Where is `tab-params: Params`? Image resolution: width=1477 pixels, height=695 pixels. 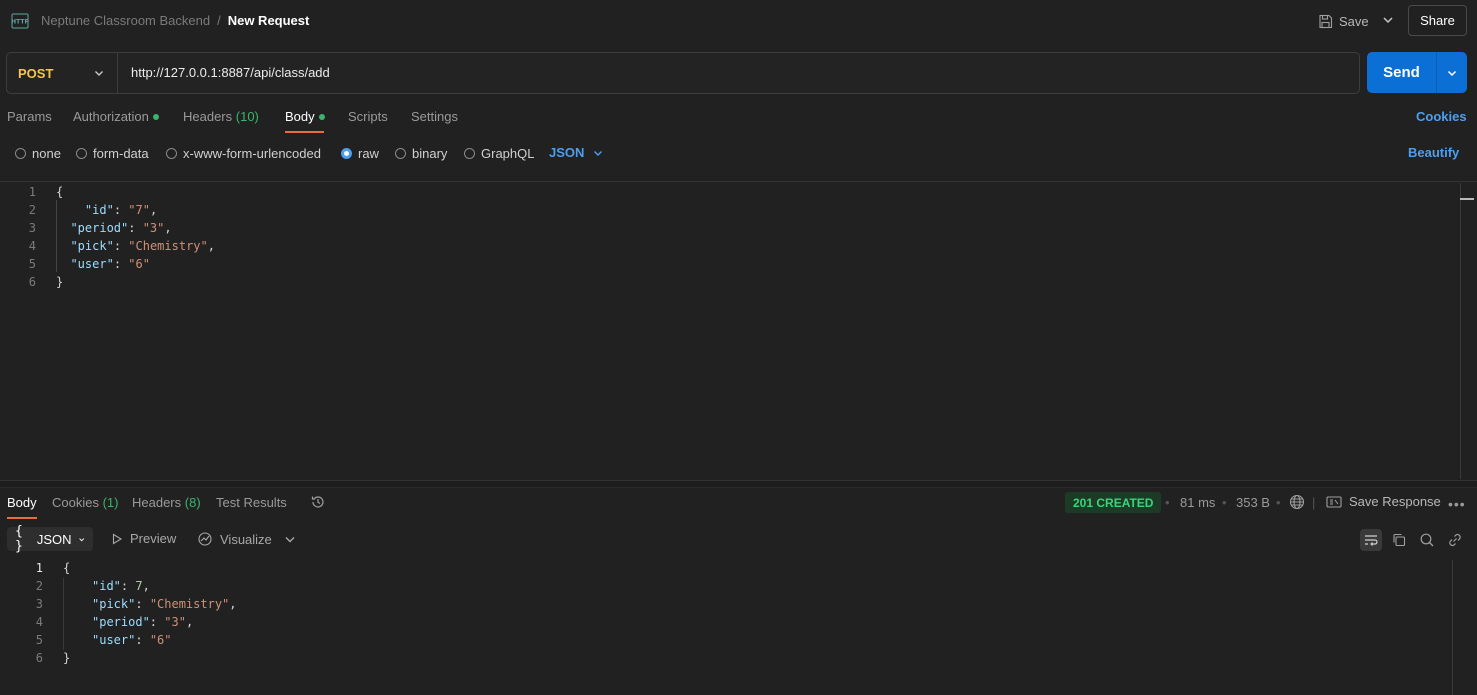
tab-params: Params is located at coordinates (29, 116).